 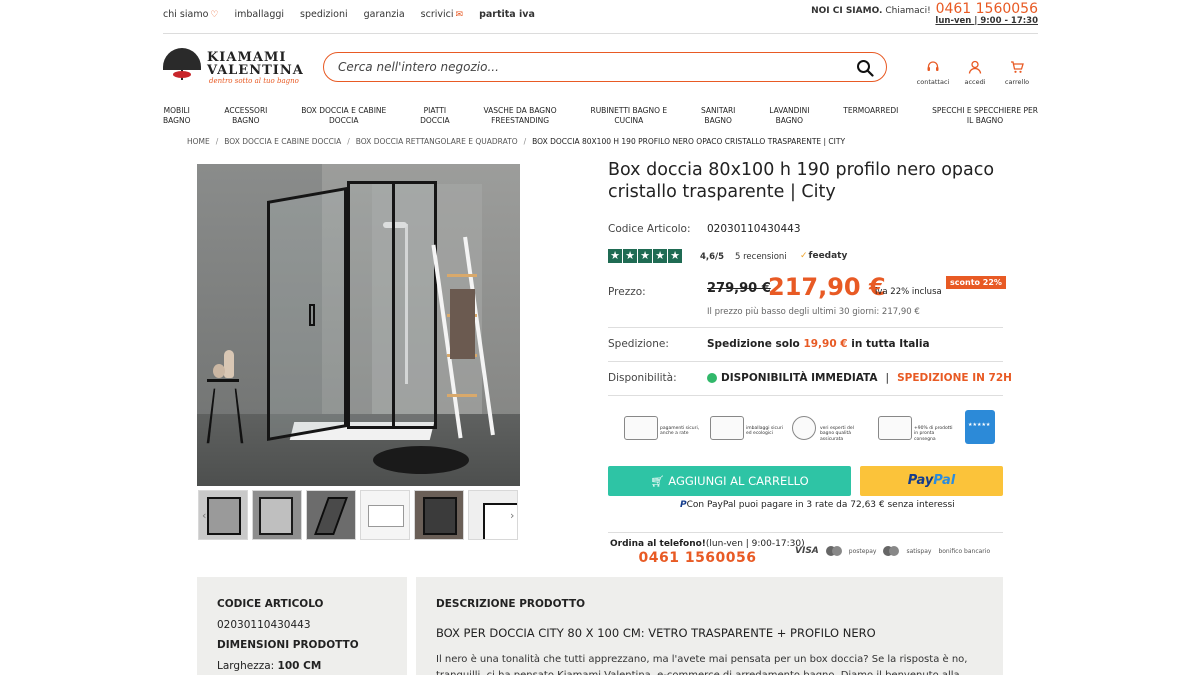 What do you see at coordinates (933, 66) in the screenshot?
I see `headset-icon` at bounding box center [933, 66].